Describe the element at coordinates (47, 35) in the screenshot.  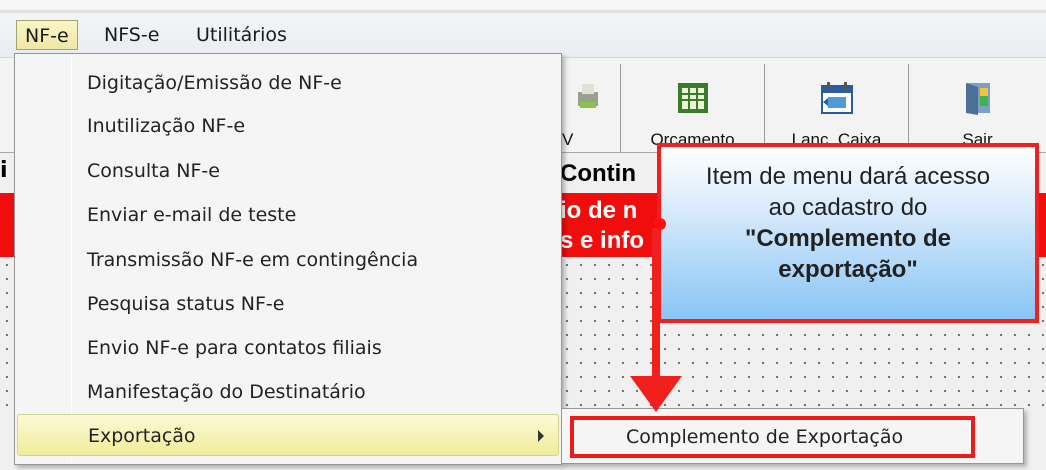
I see `menu-nfe: NF-e` at that location.